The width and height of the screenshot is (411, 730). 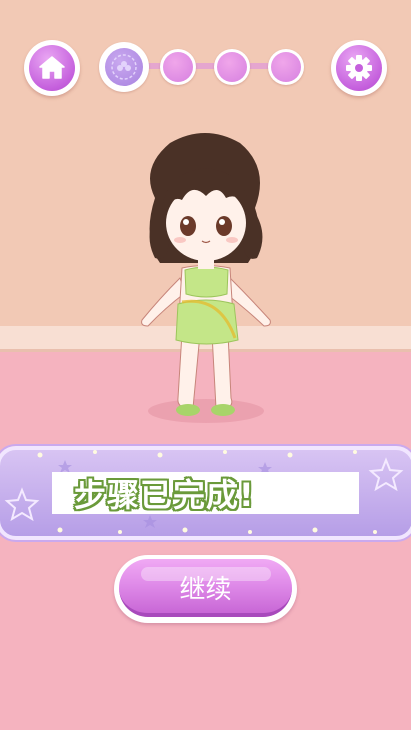 I want to click on progress-step-current, so click(x=124, y=67).